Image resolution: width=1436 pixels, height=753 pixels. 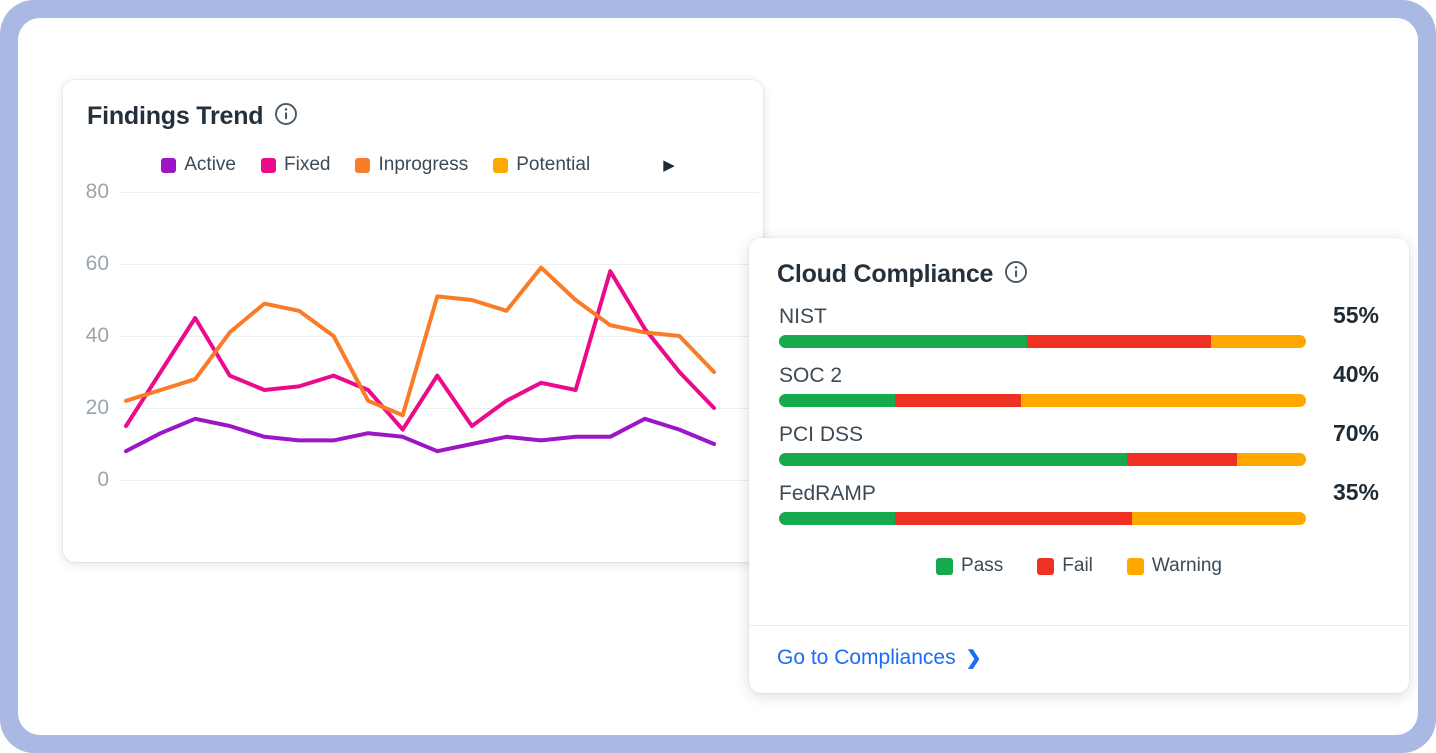 What do you see at coordinates (982, 565) in the screenshot?
I see `legend-label-pass: Pass` at bounding box center [982, 565].